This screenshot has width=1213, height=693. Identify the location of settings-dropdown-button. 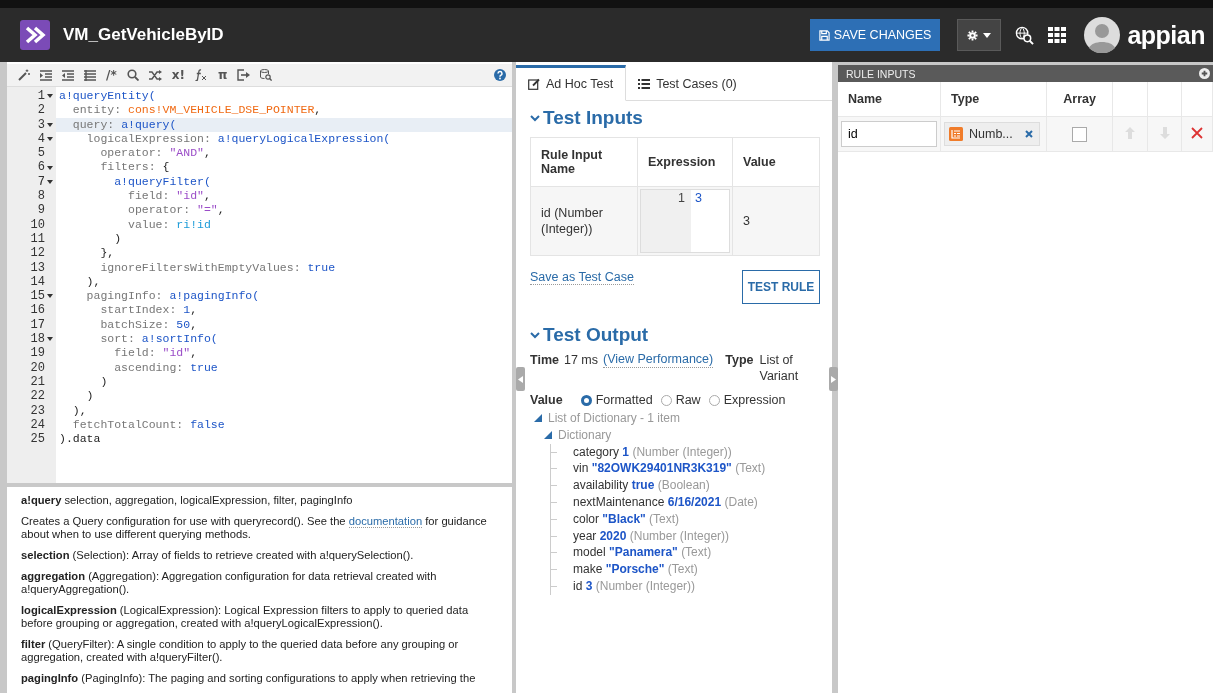
(979, 35).